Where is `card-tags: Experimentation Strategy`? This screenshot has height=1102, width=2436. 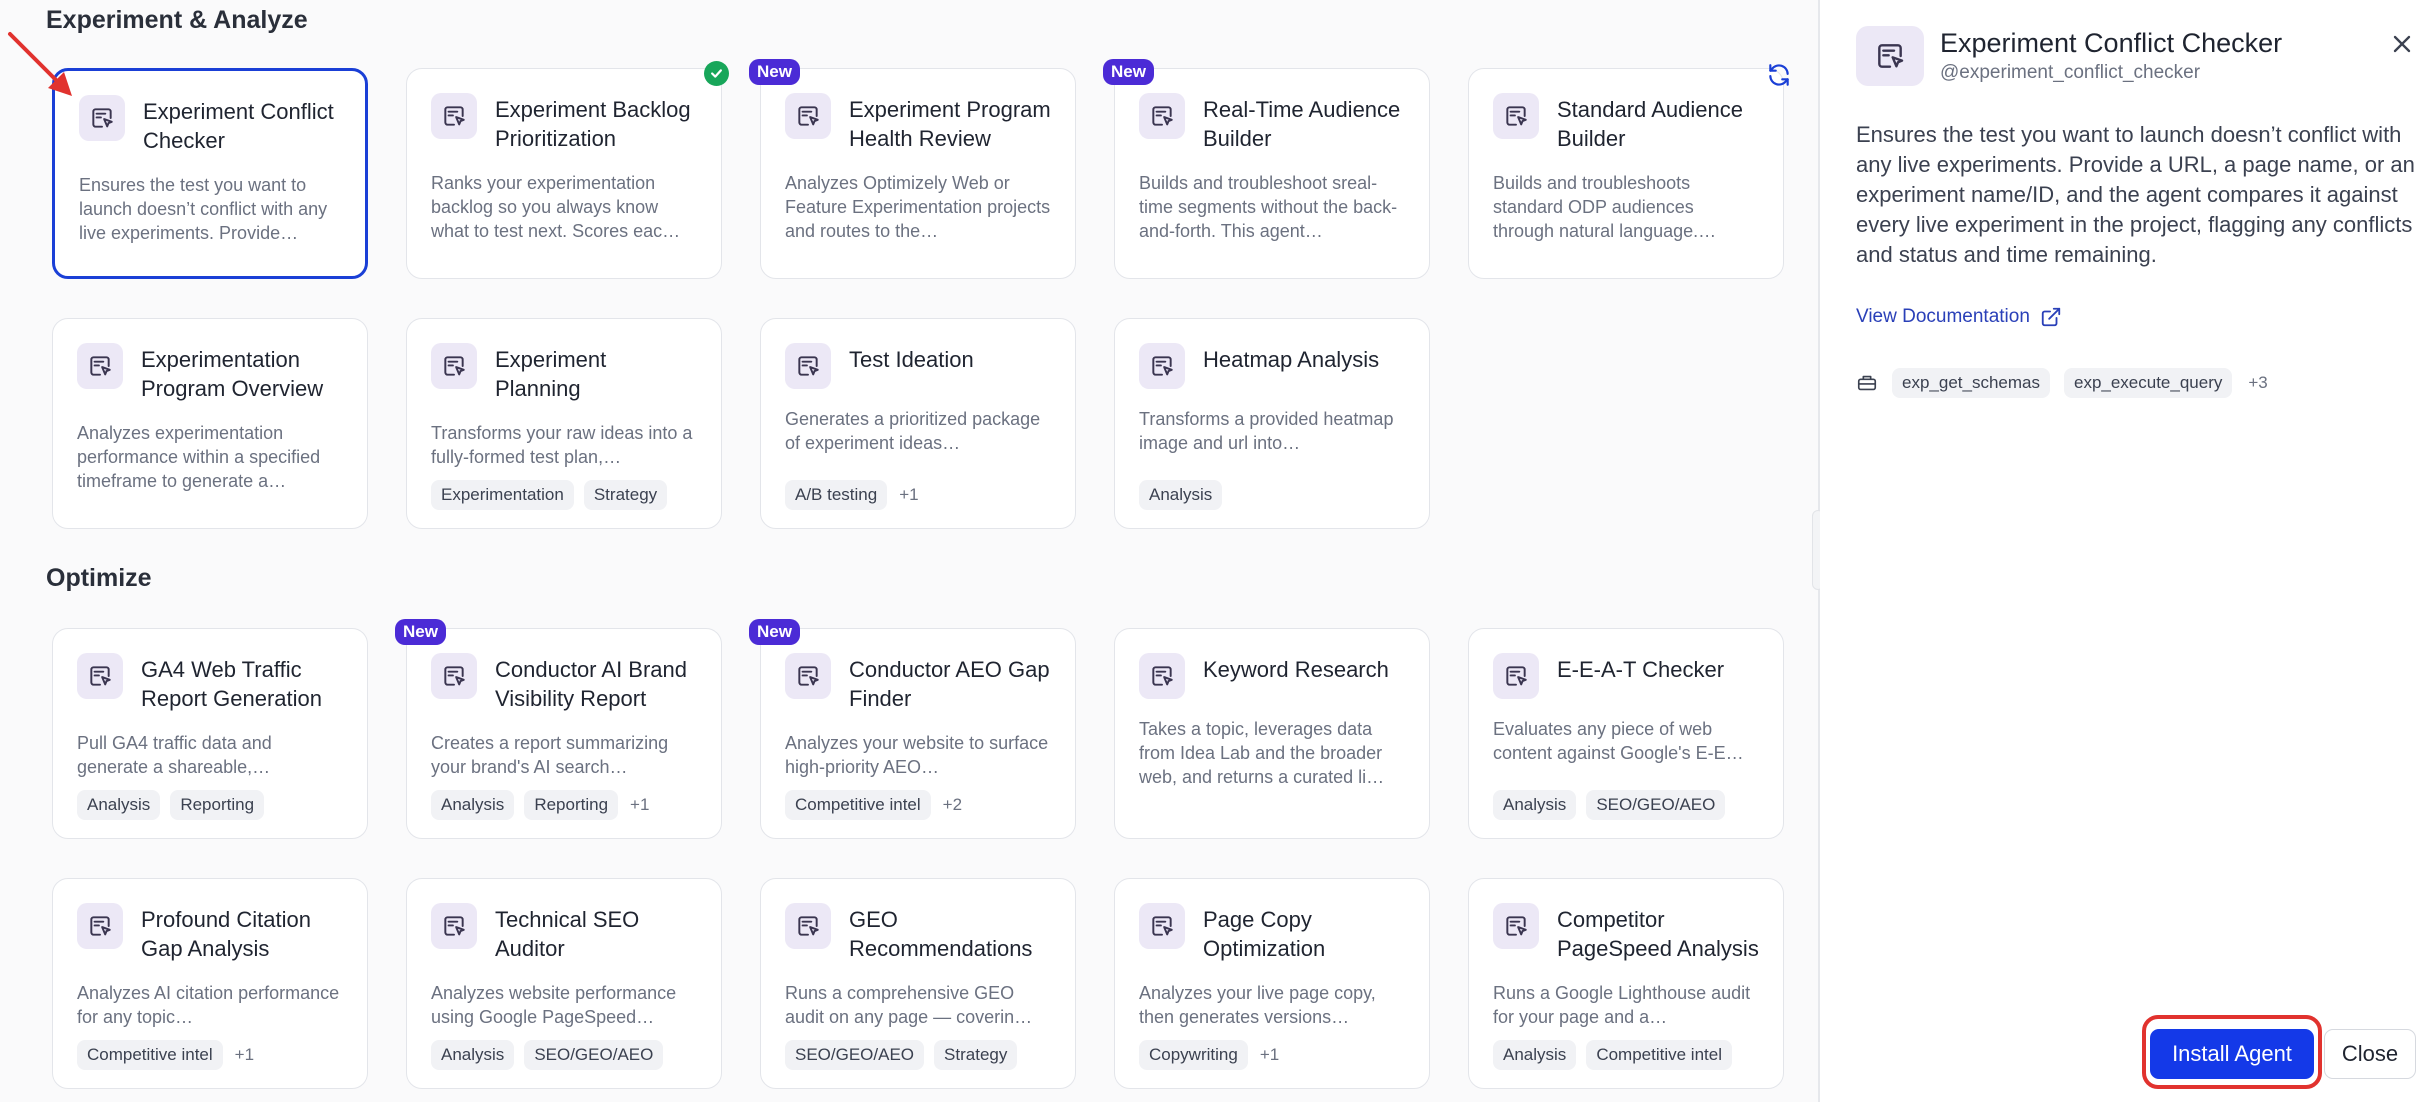 card-tags: Experimentation Strategy is located at coordinates (549, 495).